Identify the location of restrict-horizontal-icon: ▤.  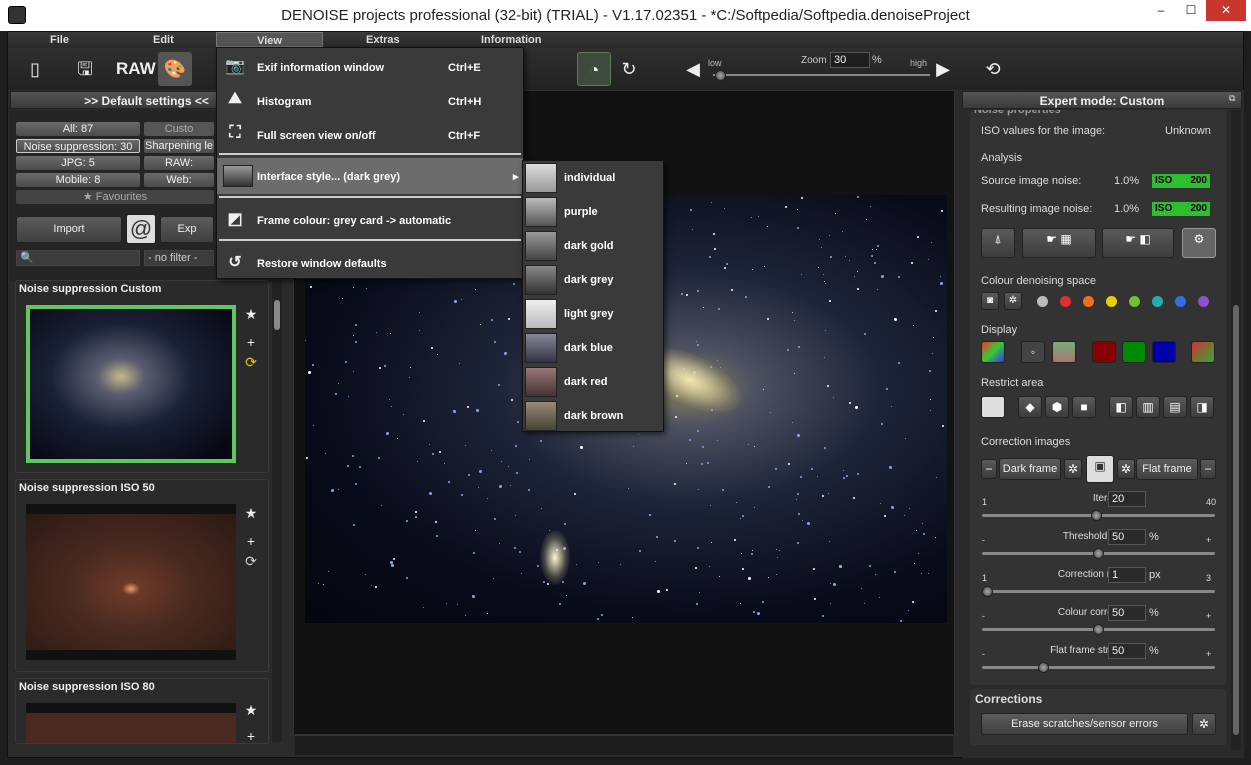
(1175, 407).